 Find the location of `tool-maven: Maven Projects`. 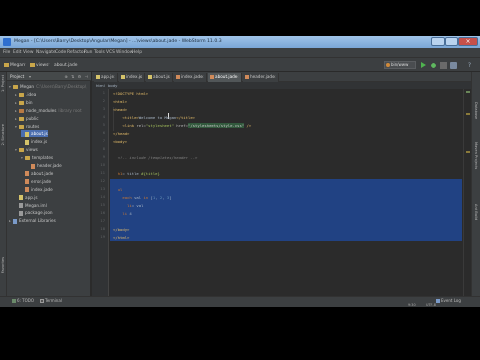

tool-maven: Maven Projects is located at coordinates (476, 155).